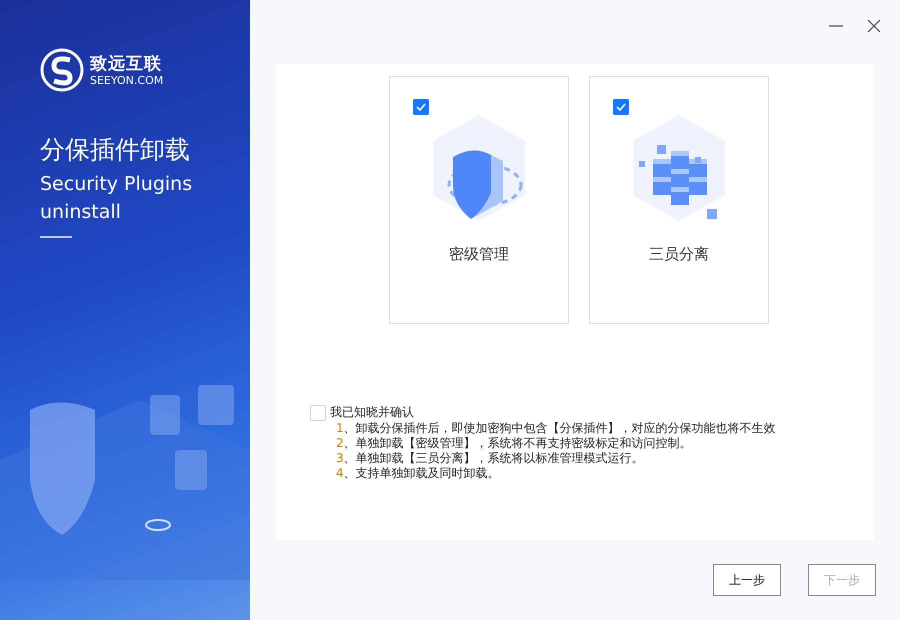  I want to click on logo-icon, so click(62, 70).